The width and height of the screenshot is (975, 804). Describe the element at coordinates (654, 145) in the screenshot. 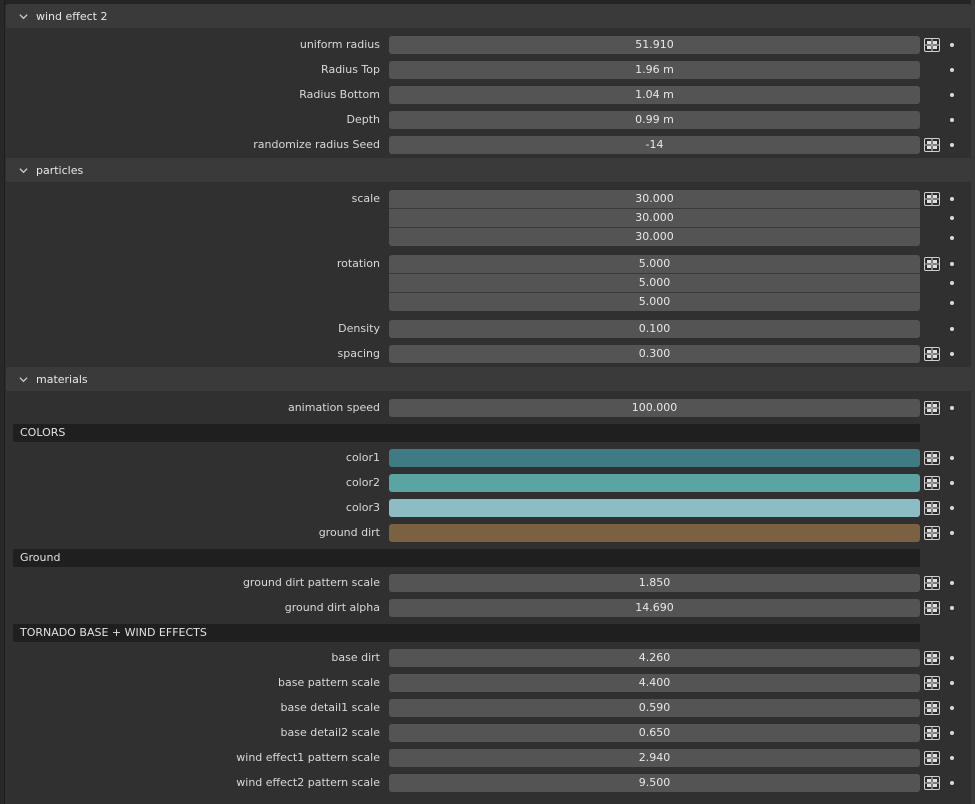

I see `randomize-seed-field: -14` at that location.